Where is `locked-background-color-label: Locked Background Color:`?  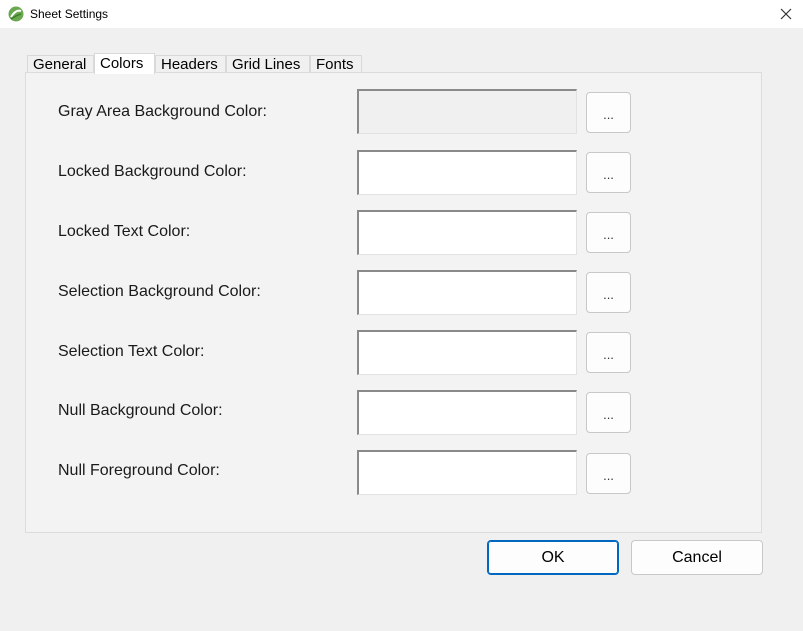 locked-background-color-label: Locked Background Color: is located at coordinates (152, 171).